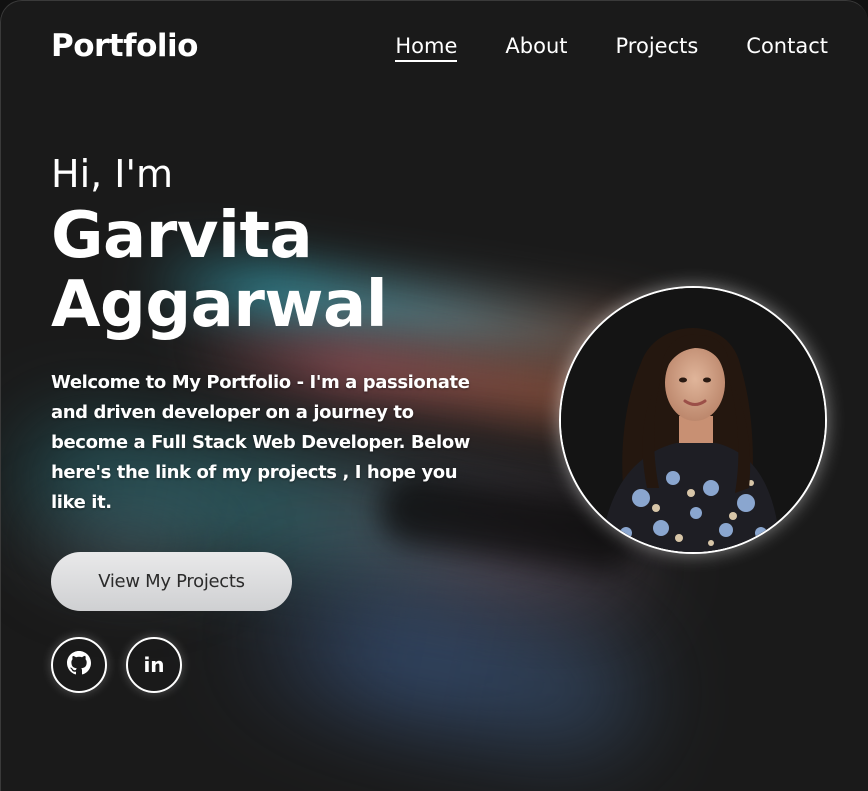 The width and height of the screenshot is (868, 791). Describe the element at coordinates (124, 46) in the screenshot. I see `site-logo: Portfolio` at that location.